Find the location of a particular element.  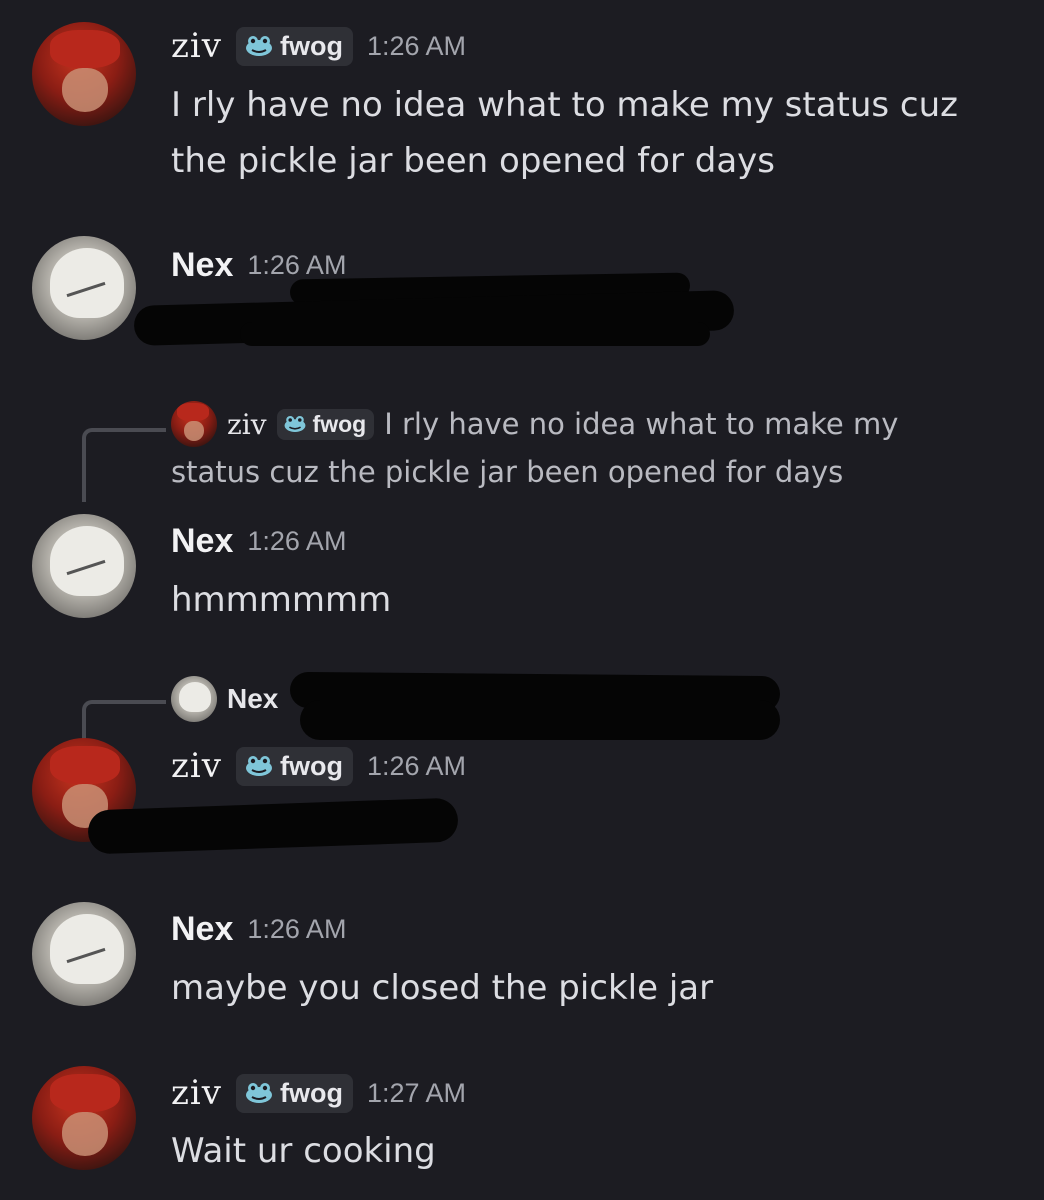

reply-author: ziv is located at coordinates (247, 424).